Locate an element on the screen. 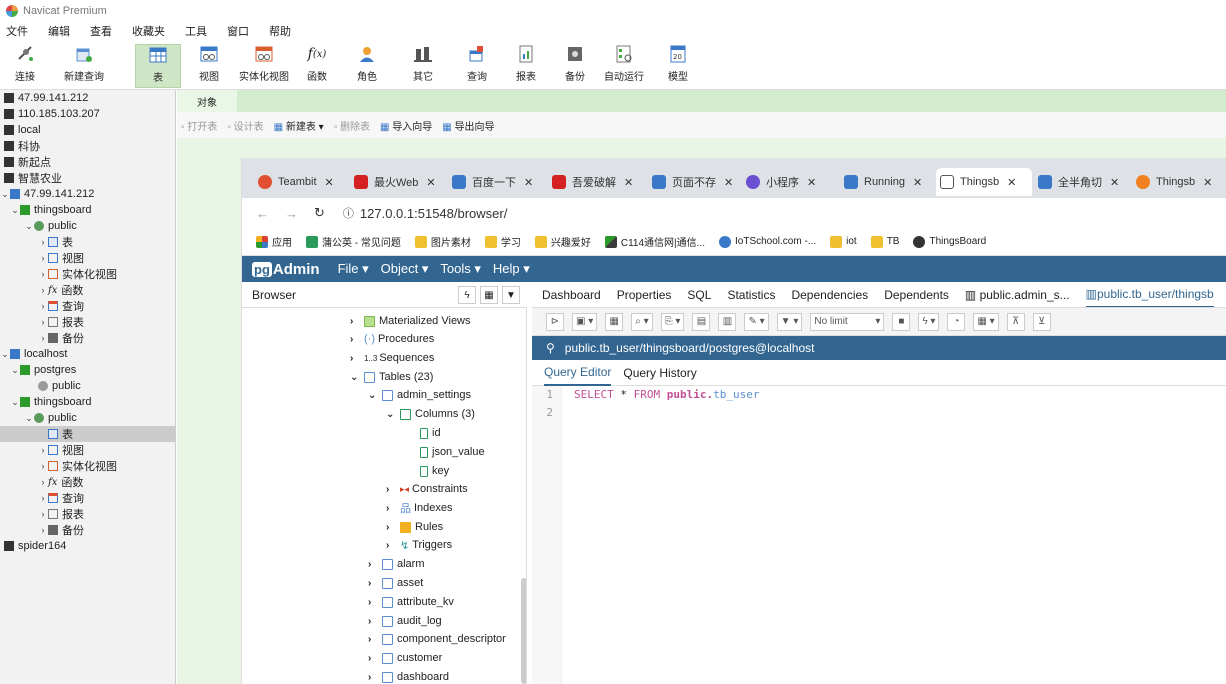  tree-queries: › 查询 is located at coordinates (88, 306).